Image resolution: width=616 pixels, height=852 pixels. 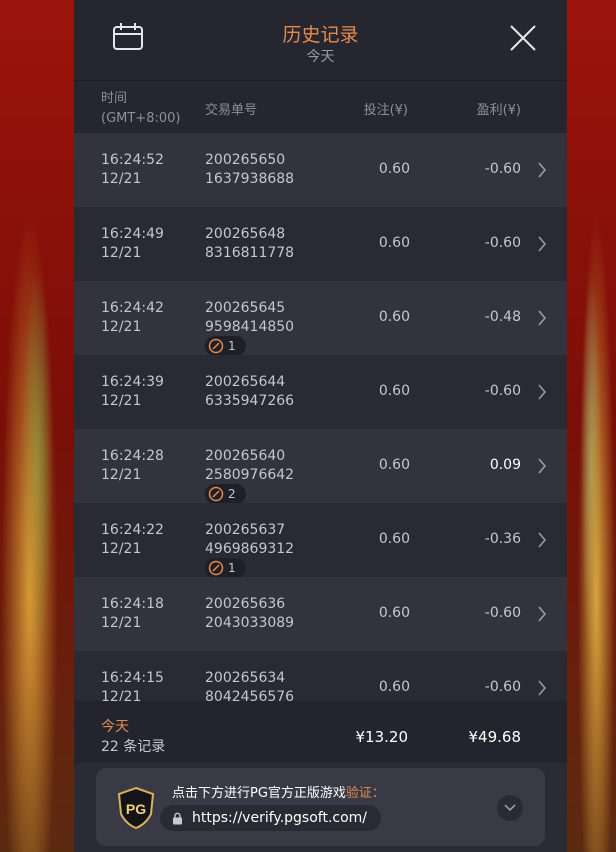 I want to click on lock-icon, so click(x=177, y=818).